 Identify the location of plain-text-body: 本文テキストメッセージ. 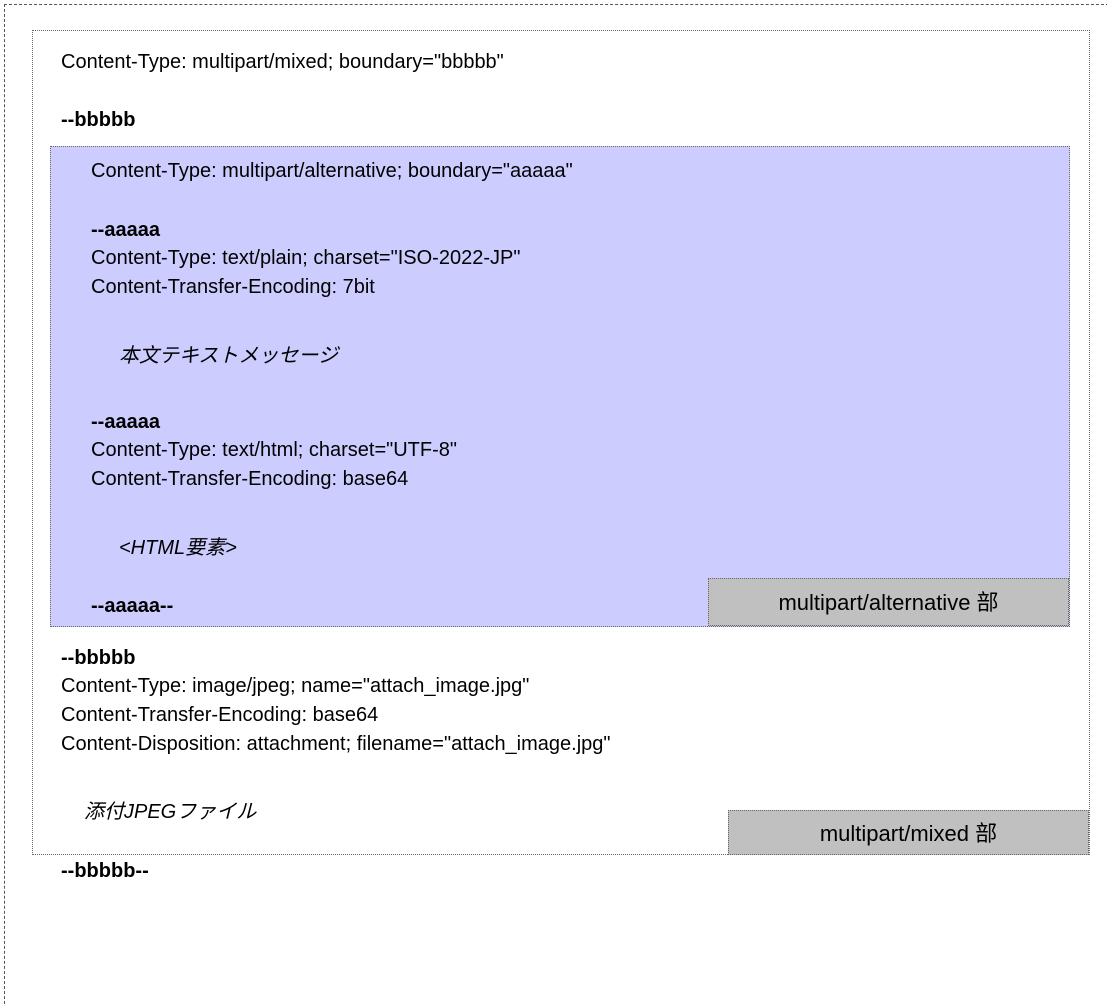
(228, 356).